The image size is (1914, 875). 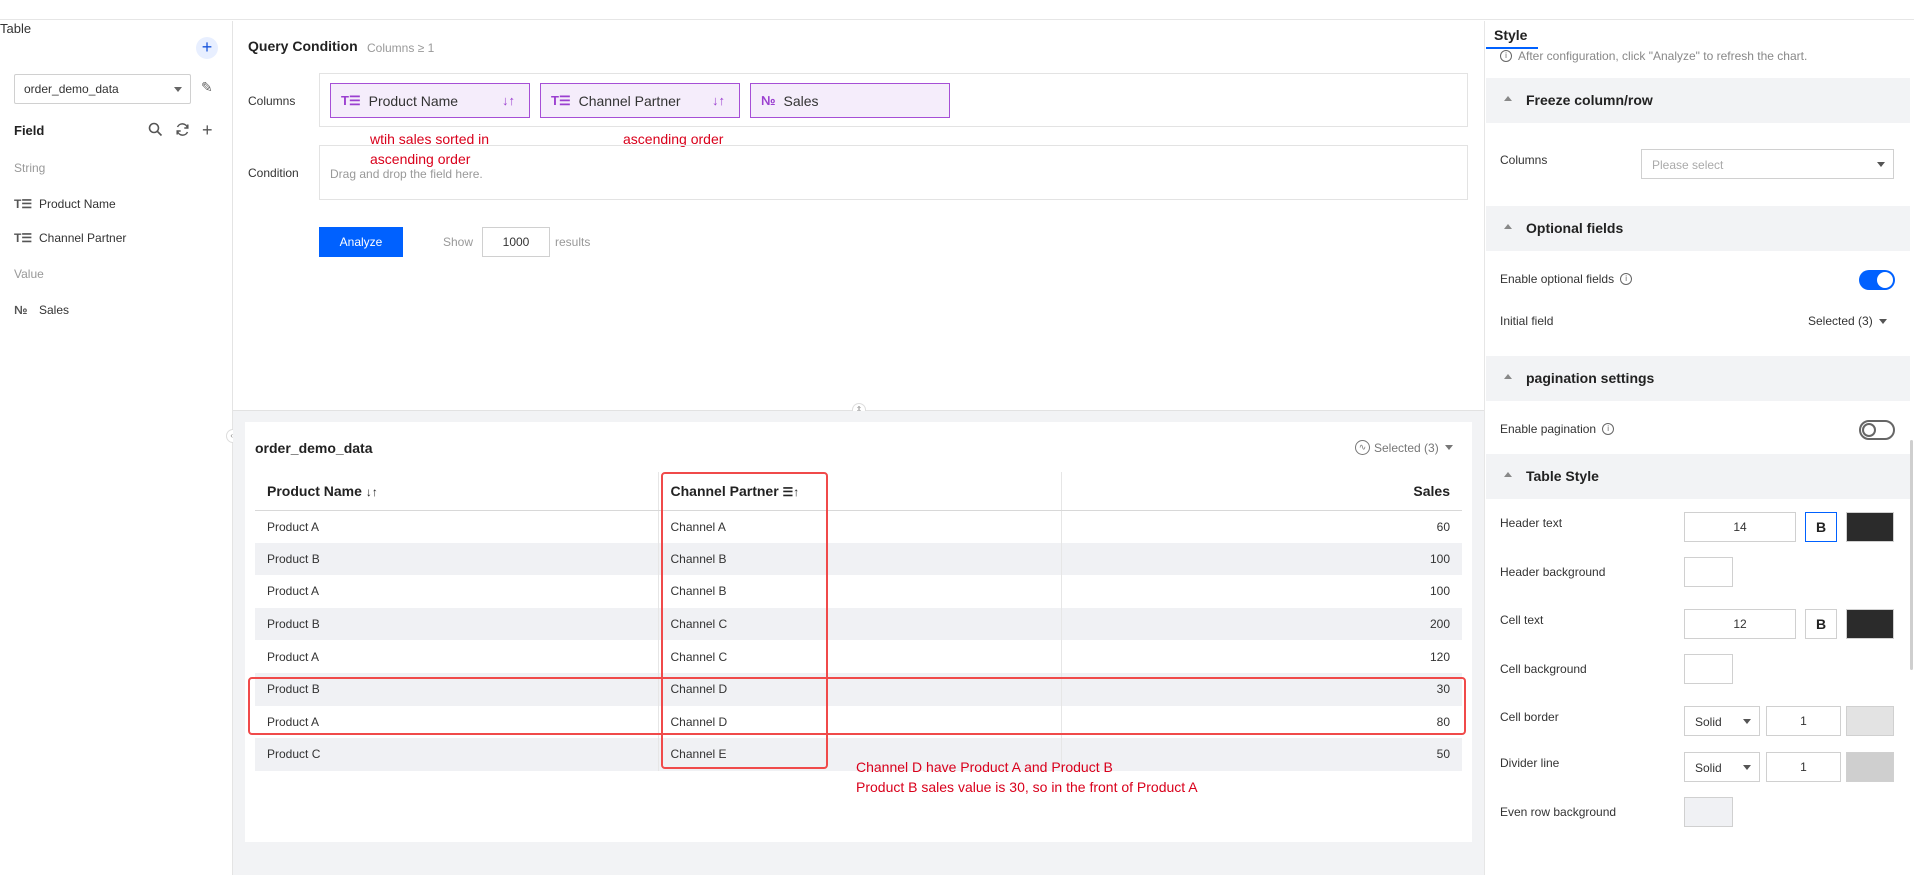 What do you see at coordinates (16, 28) in the screenshot?
I see `table-panel-title: Table` at bounding box center [16, 28].